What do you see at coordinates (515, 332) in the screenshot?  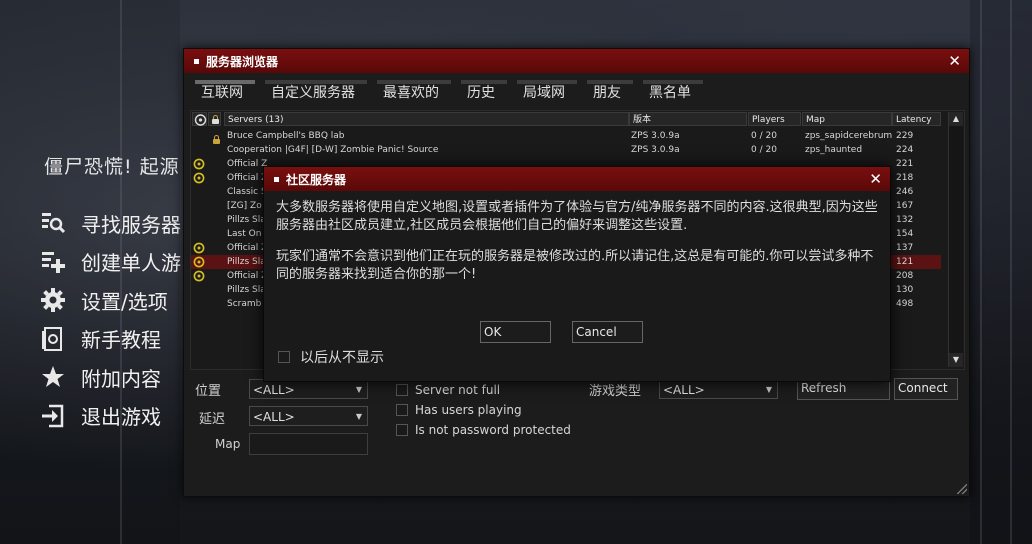 I see `ok-button: OK` at bounding box center [515, 332].